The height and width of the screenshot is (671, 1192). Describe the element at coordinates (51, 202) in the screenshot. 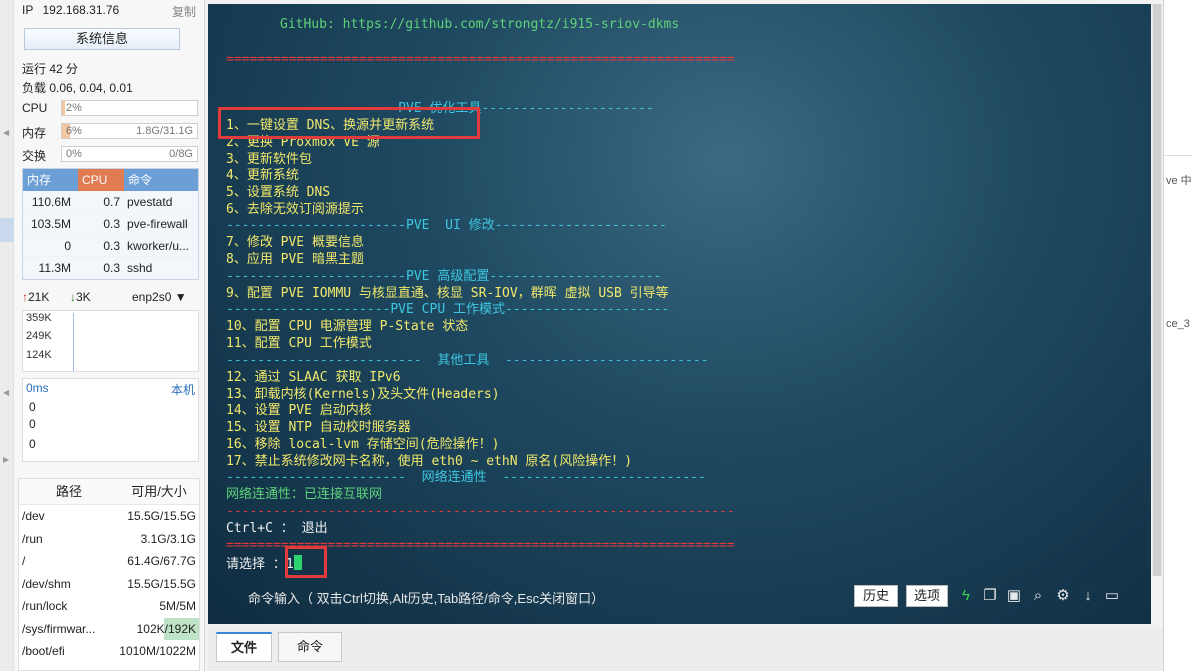

I see `proc-mem: 110.6M` at that location.